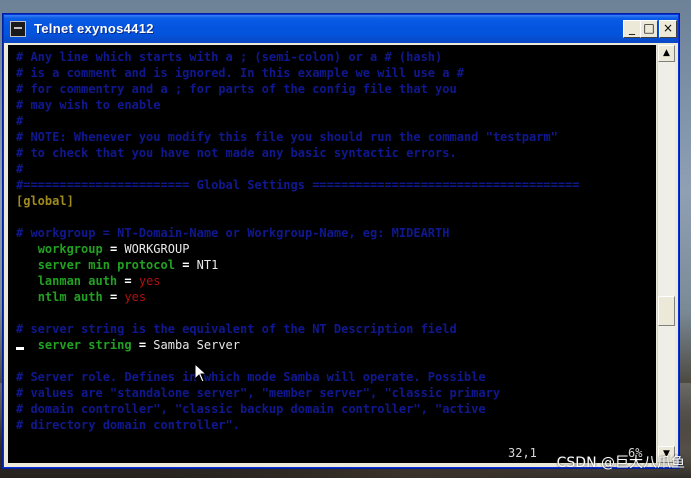  Describe the element at coordinates (106, 265) in the screenshot. I see `setting-key: server min protocol` at that location.